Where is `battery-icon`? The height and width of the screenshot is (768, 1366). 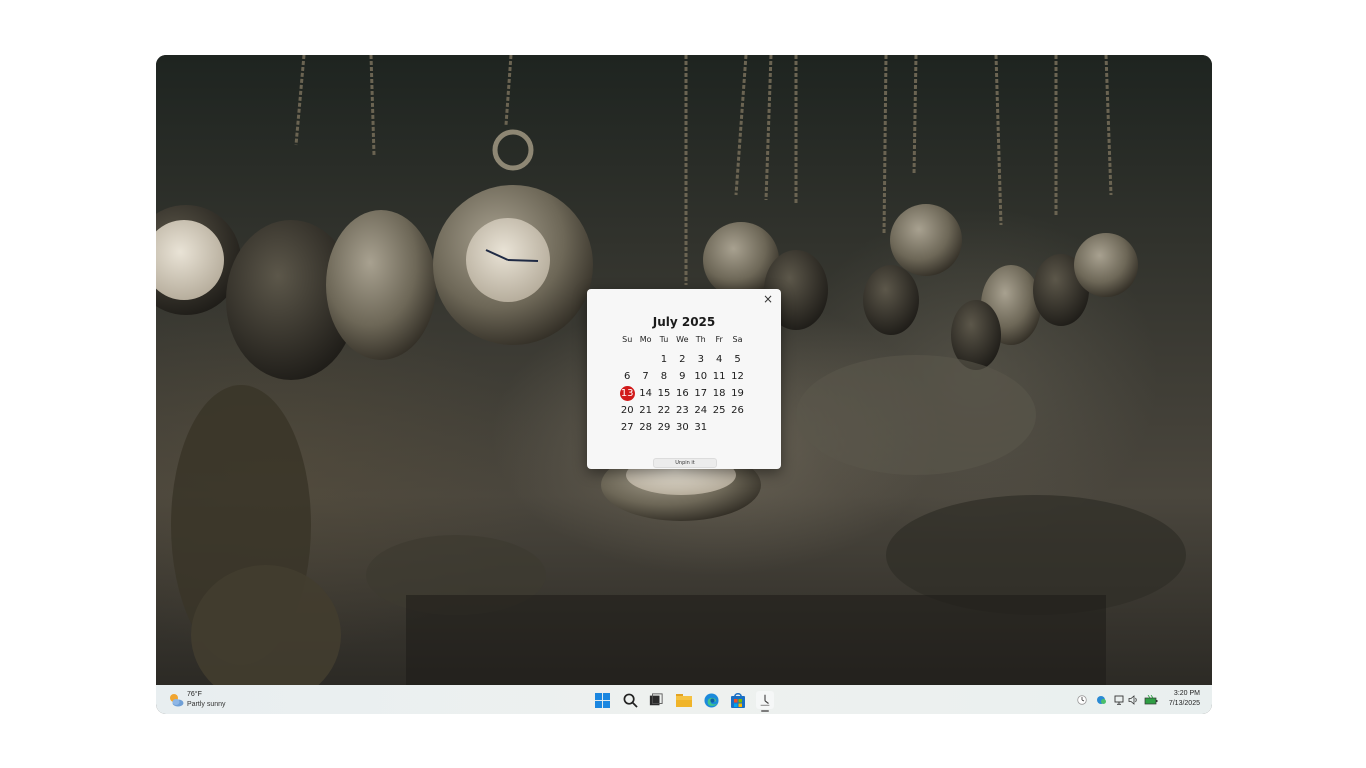
battery-icon is located at coordinates (1151, 699).